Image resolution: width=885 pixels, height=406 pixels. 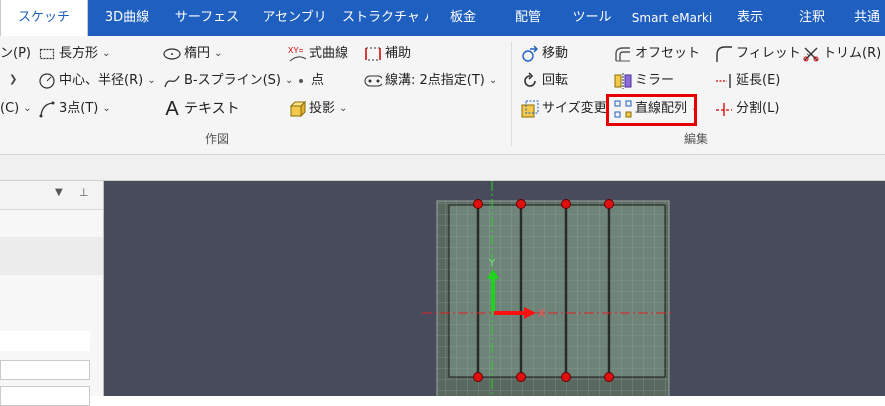 What do you see at coordinates (301, 81) in the screenshot?
I see `point-icon` at bounding box center [301, 81].